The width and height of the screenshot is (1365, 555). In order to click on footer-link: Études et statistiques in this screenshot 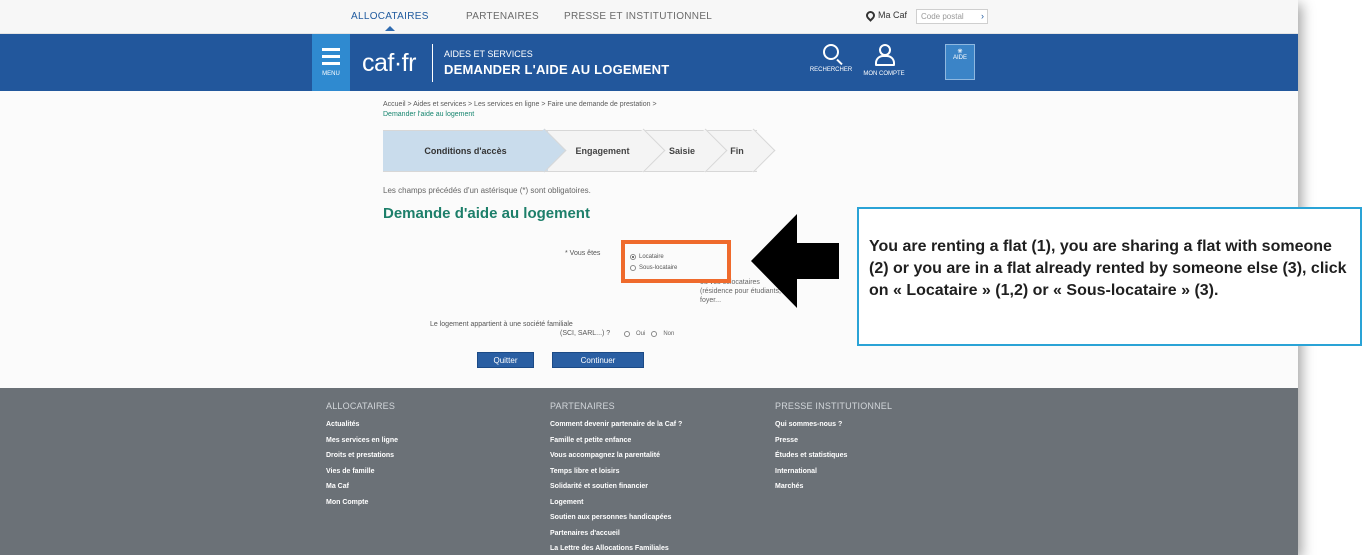, I will do `click(833, 456)`.